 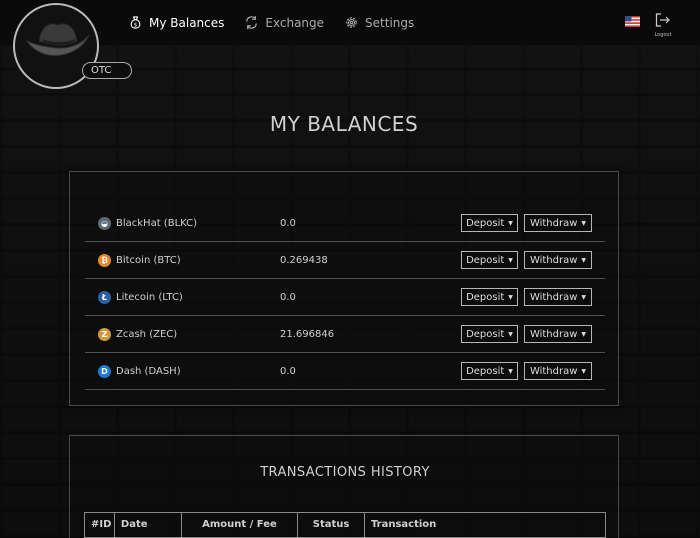 I want to click on dash-icon: D, so click(x=104, y=371).